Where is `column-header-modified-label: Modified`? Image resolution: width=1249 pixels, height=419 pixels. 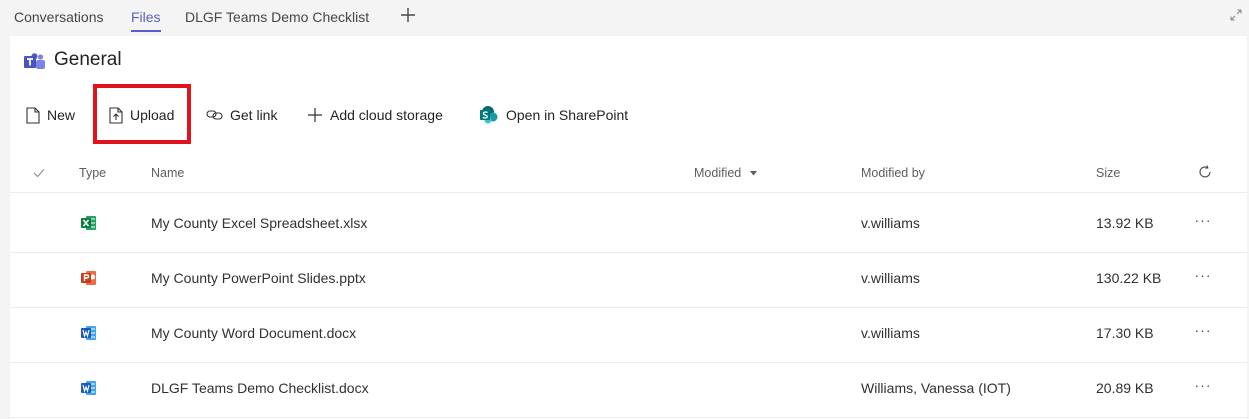 column-header-modified-label: Modified is located at coordinates (718, 173).